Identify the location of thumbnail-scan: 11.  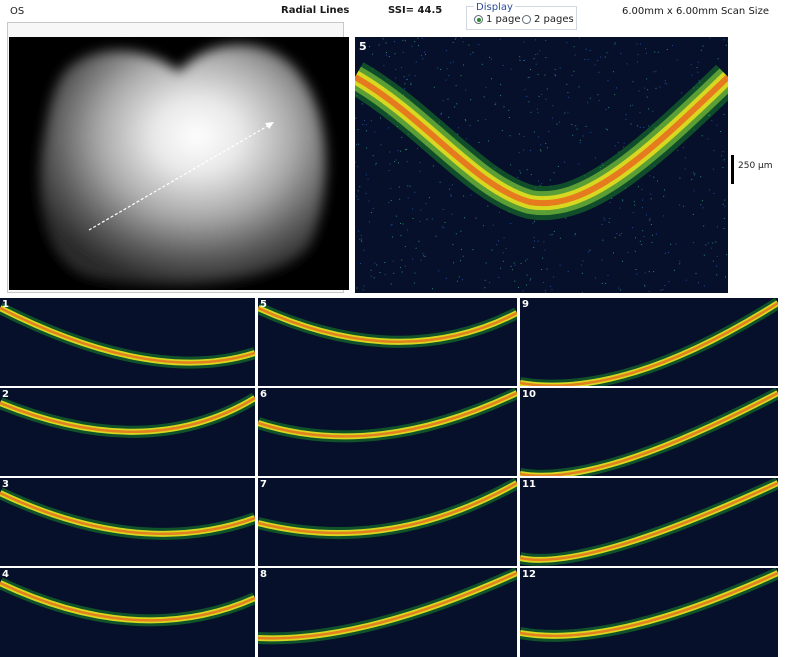
(649, 522).